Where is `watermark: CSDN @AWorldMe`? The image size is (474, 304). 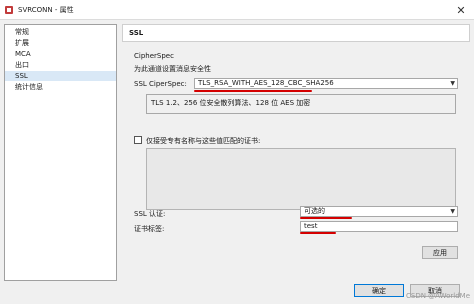
watermark: CSDN @AWorldMe is located at coordinates (438, 296).